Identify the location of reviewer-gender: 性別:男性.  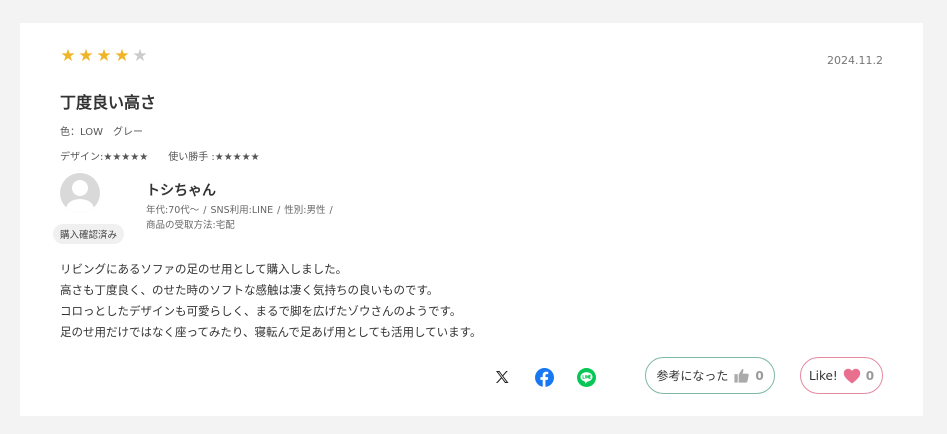
(305, 210).